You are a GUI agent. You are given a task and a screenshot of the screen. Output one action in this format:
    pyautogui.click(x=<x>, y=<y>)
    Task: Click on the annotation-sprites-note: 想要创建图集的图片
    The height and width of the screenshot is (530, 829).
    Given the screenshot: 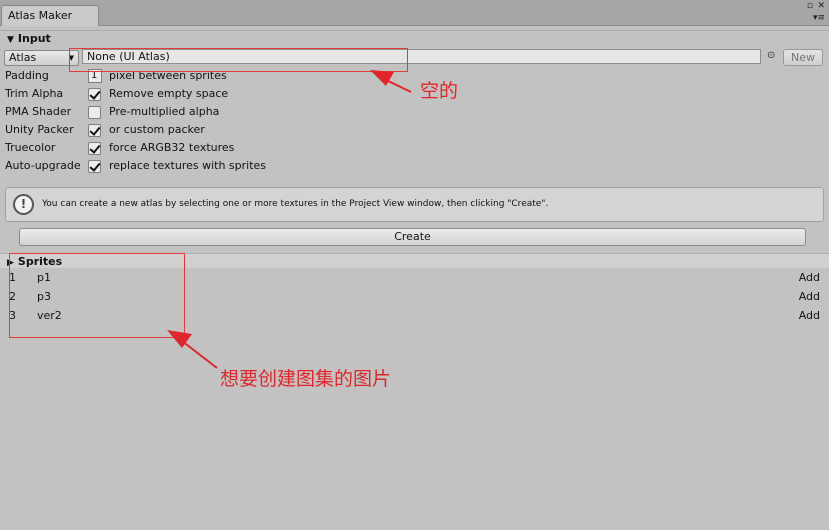 What is the action you would take?
    pyautogui.click(x=306, y=379)
    